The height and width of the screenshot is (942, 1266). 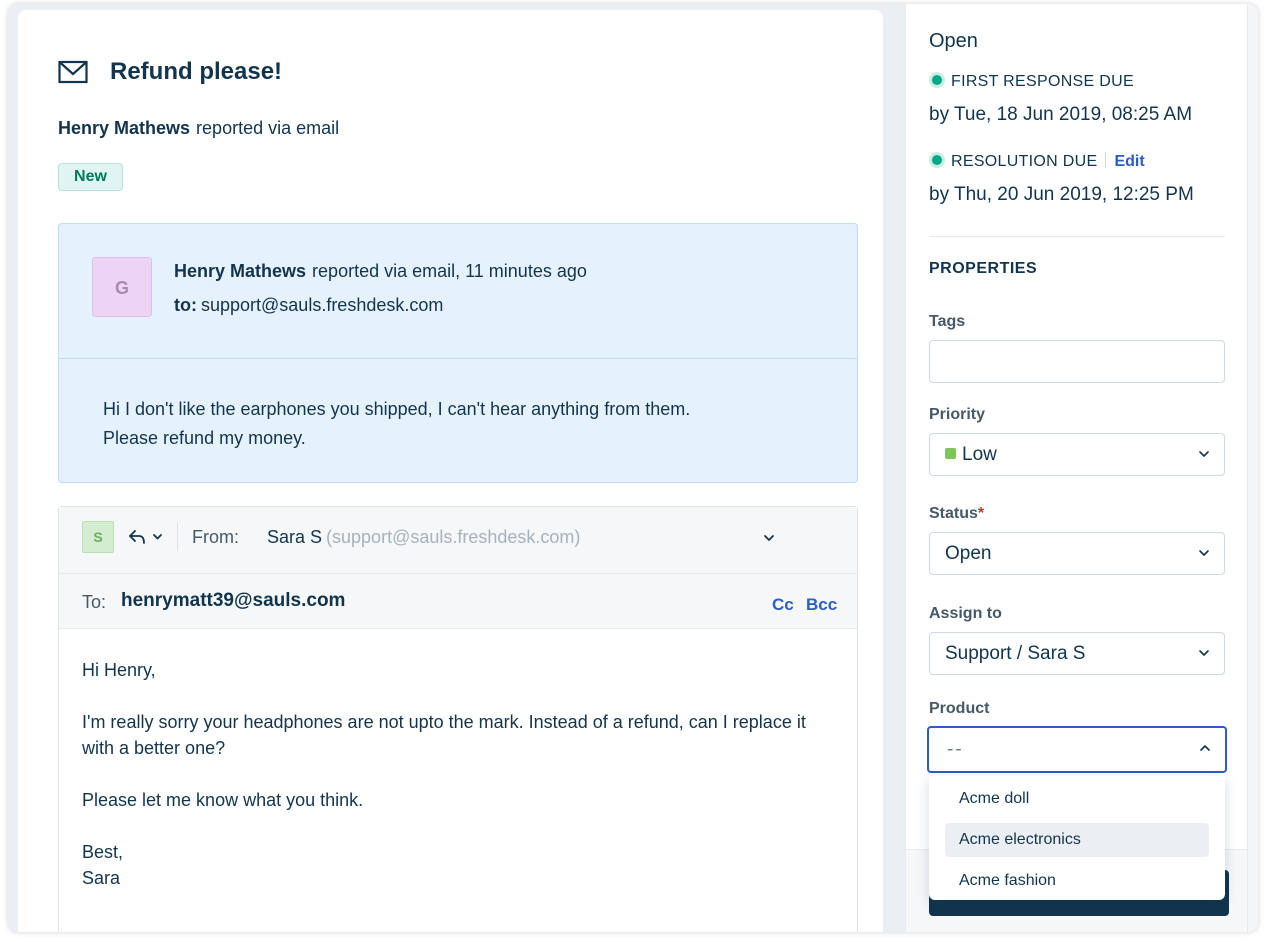 What do you see at coordinates (783, 605) in the screenshot?
I see `cc-link: Cc` at bounding box center [783, 605].